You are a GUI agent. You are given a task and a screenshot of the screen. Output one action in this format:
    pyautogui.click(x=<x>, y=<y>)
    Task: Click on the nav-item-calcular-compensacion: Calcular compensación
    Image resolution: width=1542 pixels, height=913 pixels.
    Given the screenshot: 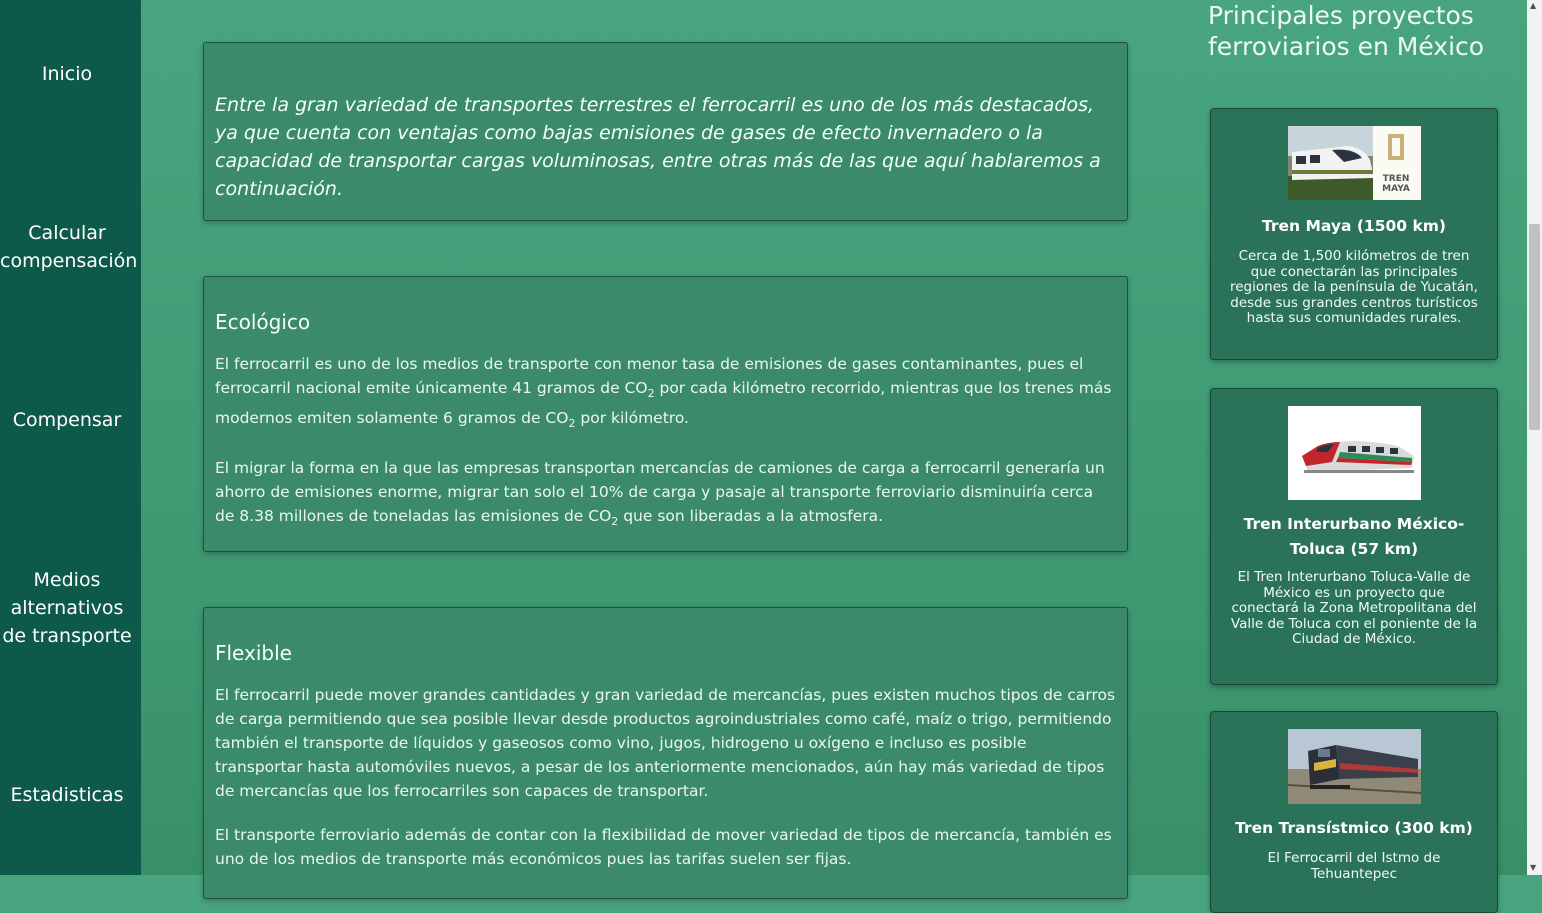 What is the action you would take?
    pyautogui.click(x=68, y=247)
    